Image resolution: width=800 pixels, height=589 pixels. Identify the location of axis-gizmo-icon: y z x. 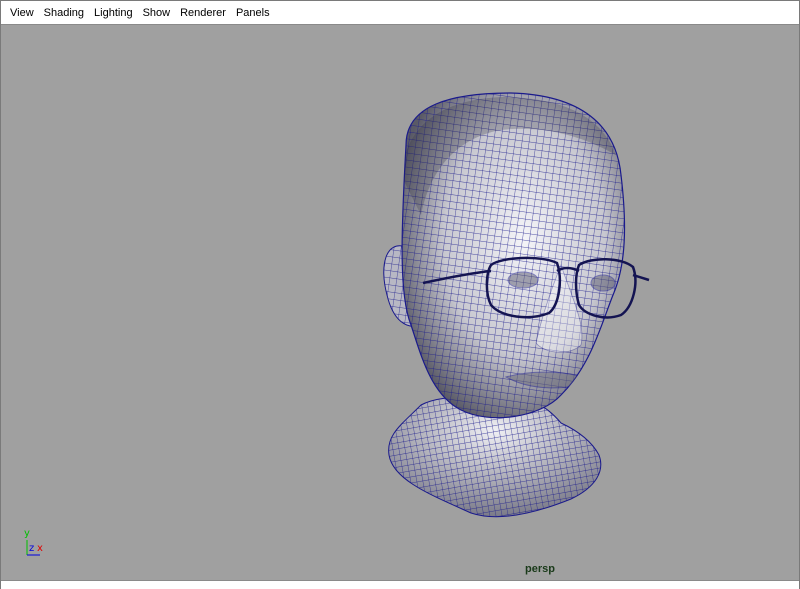
(38, 546).